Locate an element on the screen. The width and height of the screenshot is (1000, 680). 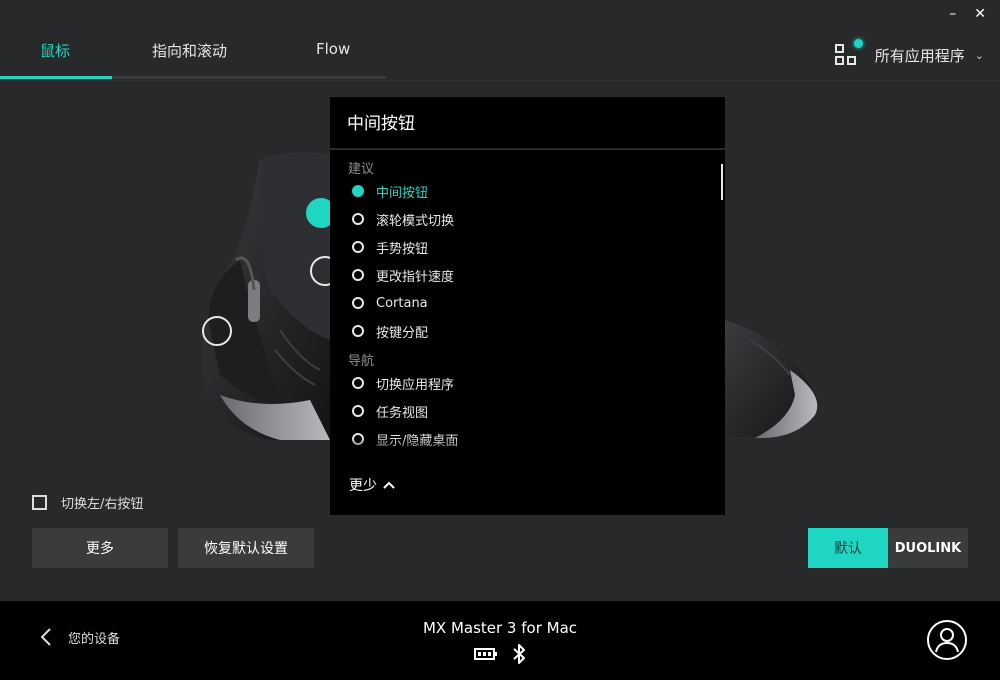
app-selector: 所有应用程序 ⌄ is located at coordinates (909, 52).